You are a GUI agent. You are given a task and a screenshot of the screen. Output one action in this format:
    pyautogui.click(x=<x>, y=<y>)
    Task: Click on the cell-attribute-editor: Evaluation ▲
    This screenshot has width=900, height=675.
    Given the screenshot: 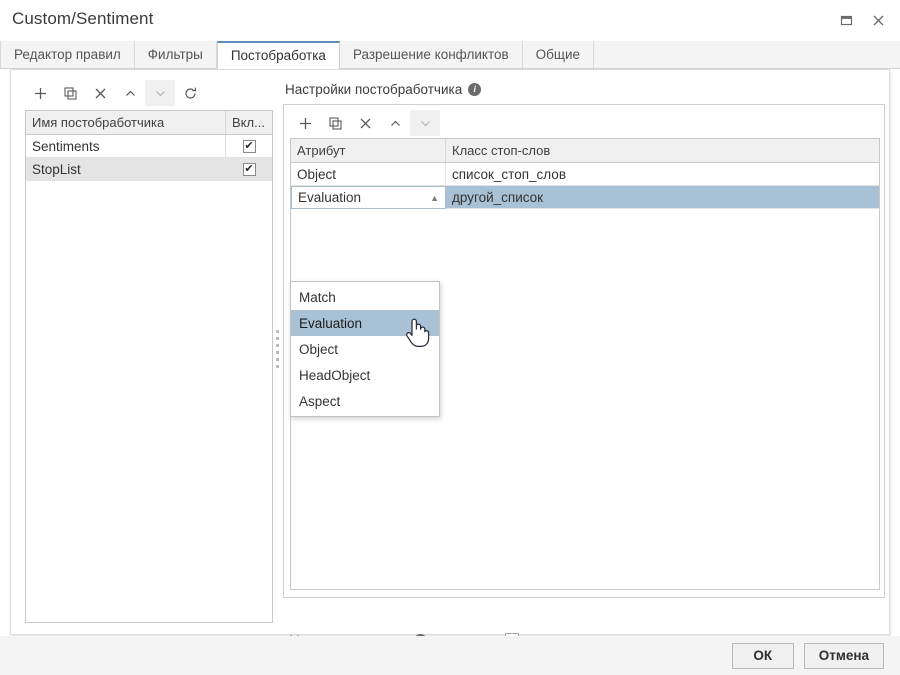 What is the action you would take?
    pyautogui.click(x=368, y=197)
    